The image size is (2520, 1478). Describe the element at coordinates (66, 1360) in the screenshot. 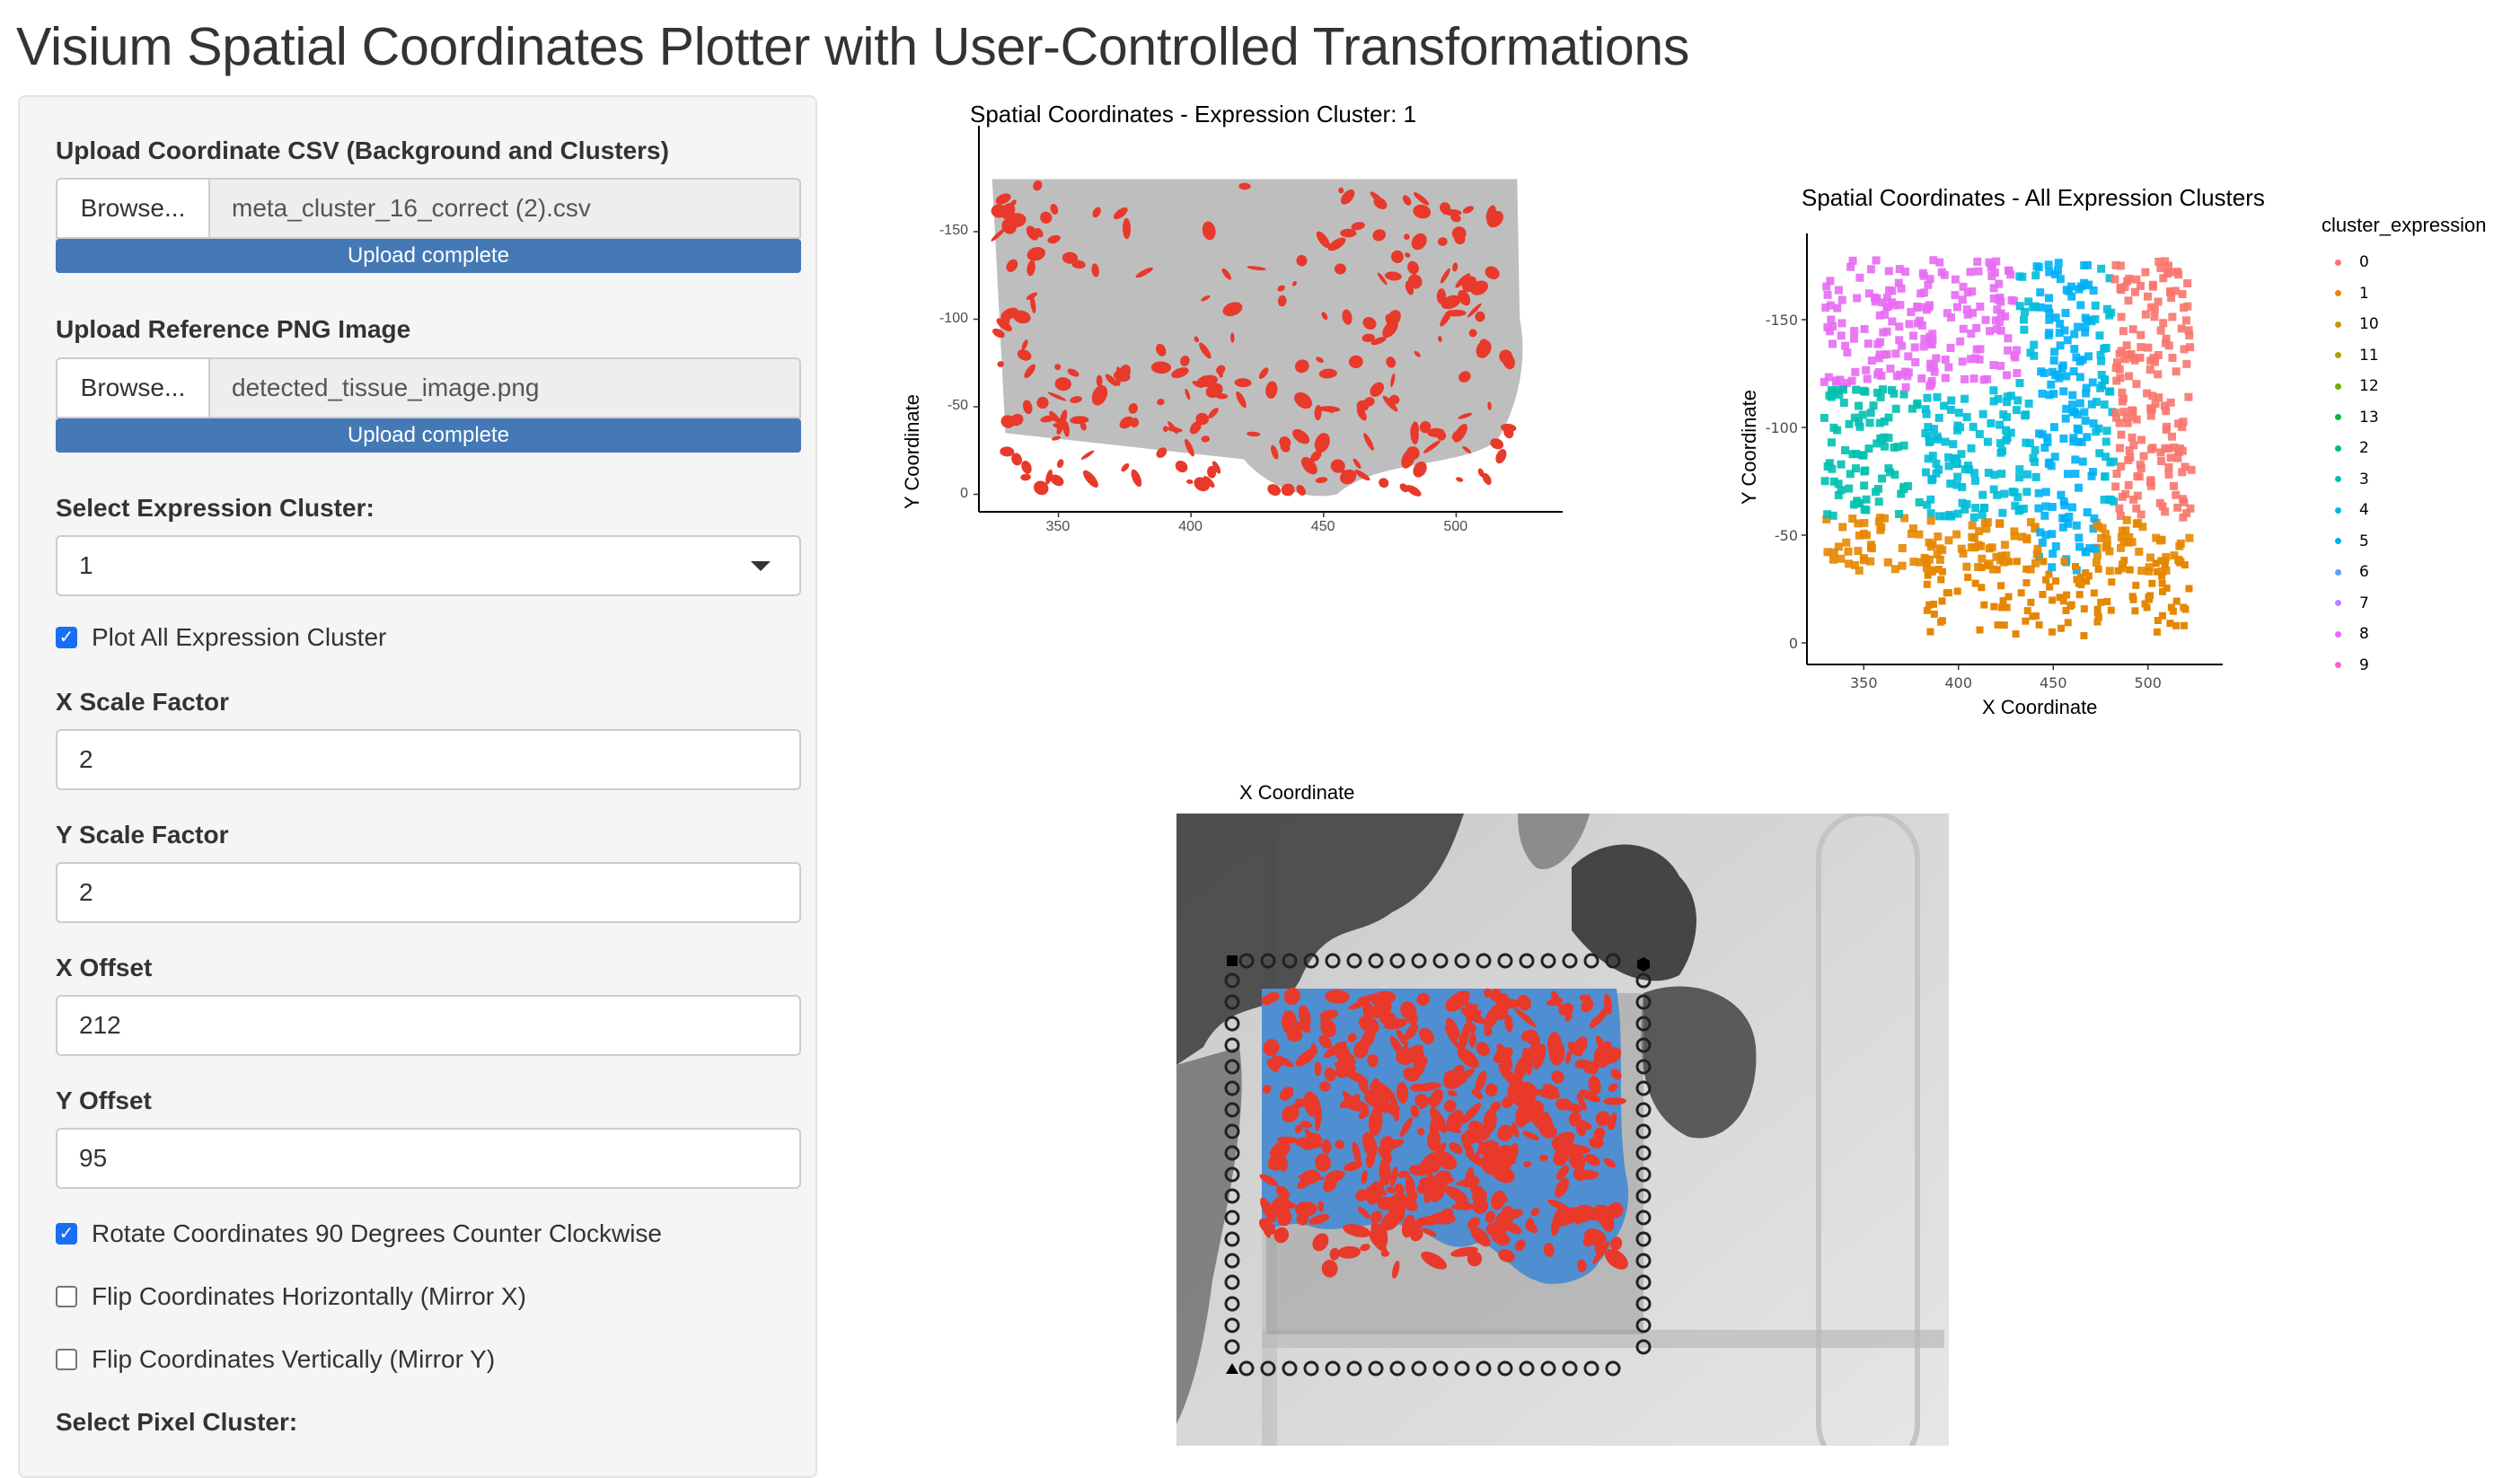

I see `flip-v-checkbox: ✓` at that location.